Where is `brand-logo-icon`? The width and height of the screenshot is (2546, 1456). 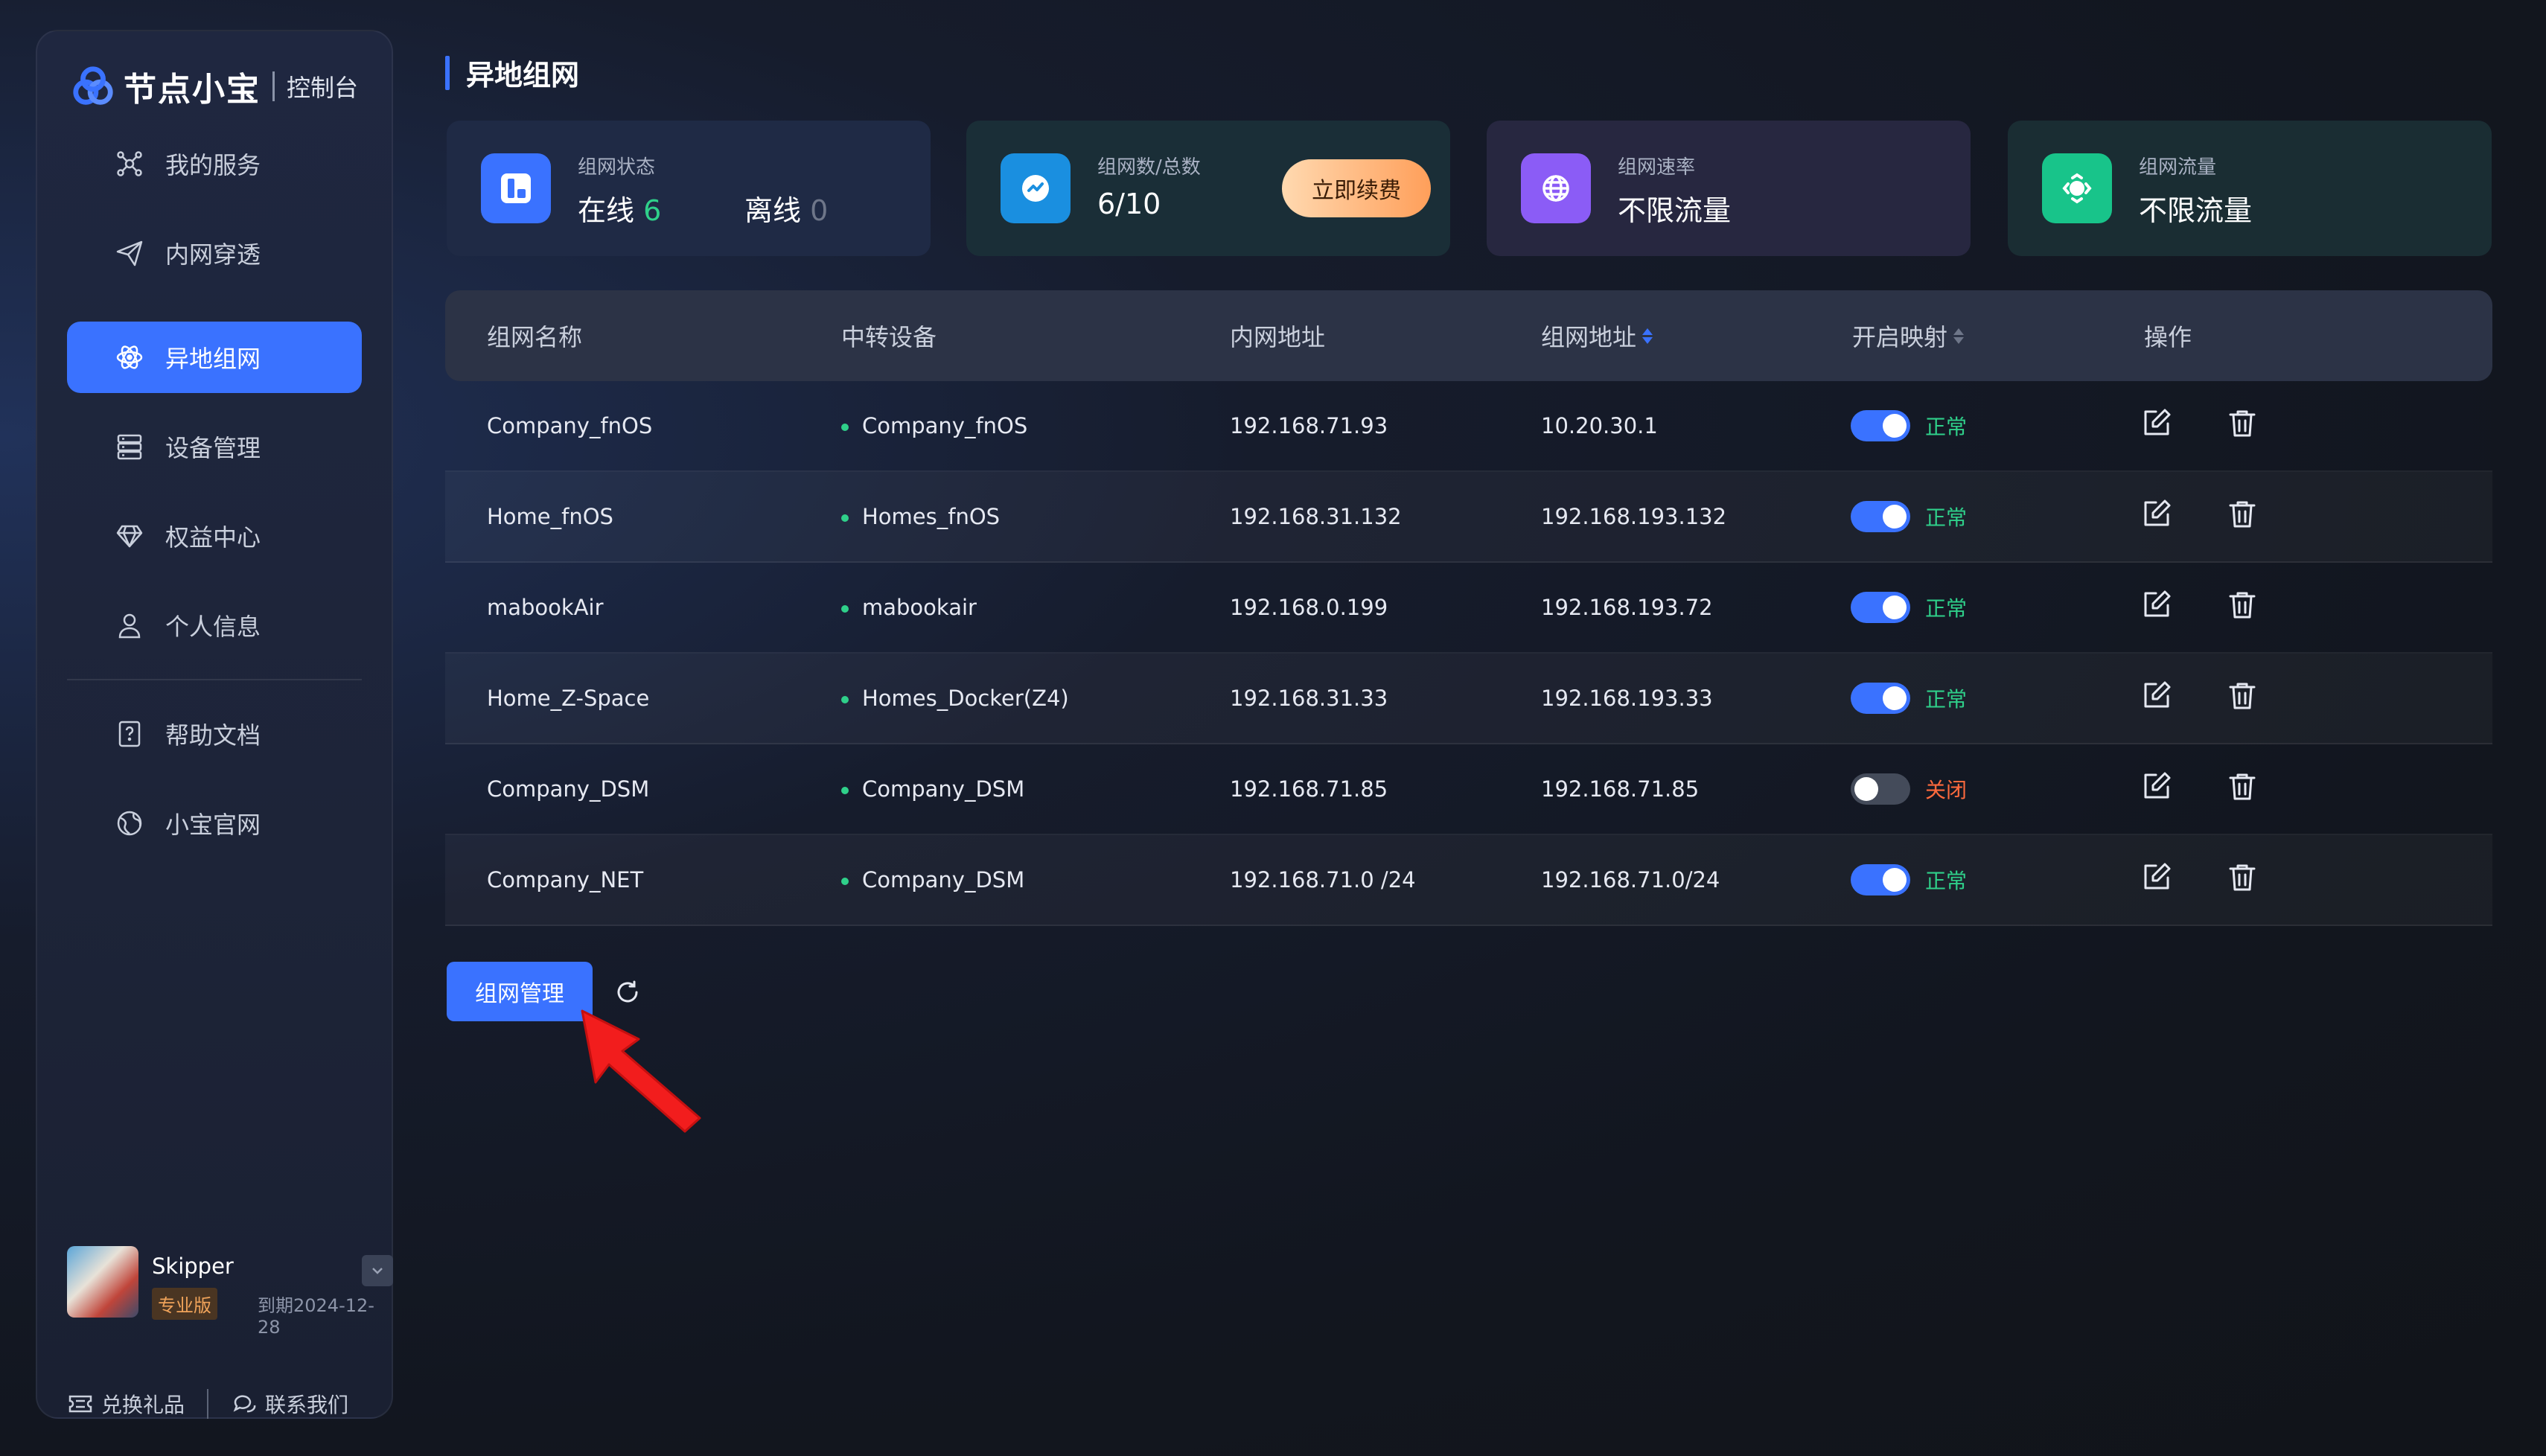 brand-logo-icon is located at coordinates (93, 85).